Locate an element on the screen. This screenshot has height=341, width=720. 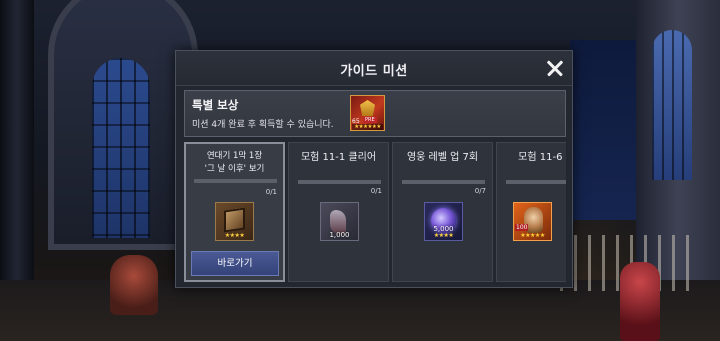
item-quantity: 1,000 is located at coordinates (339, 235).